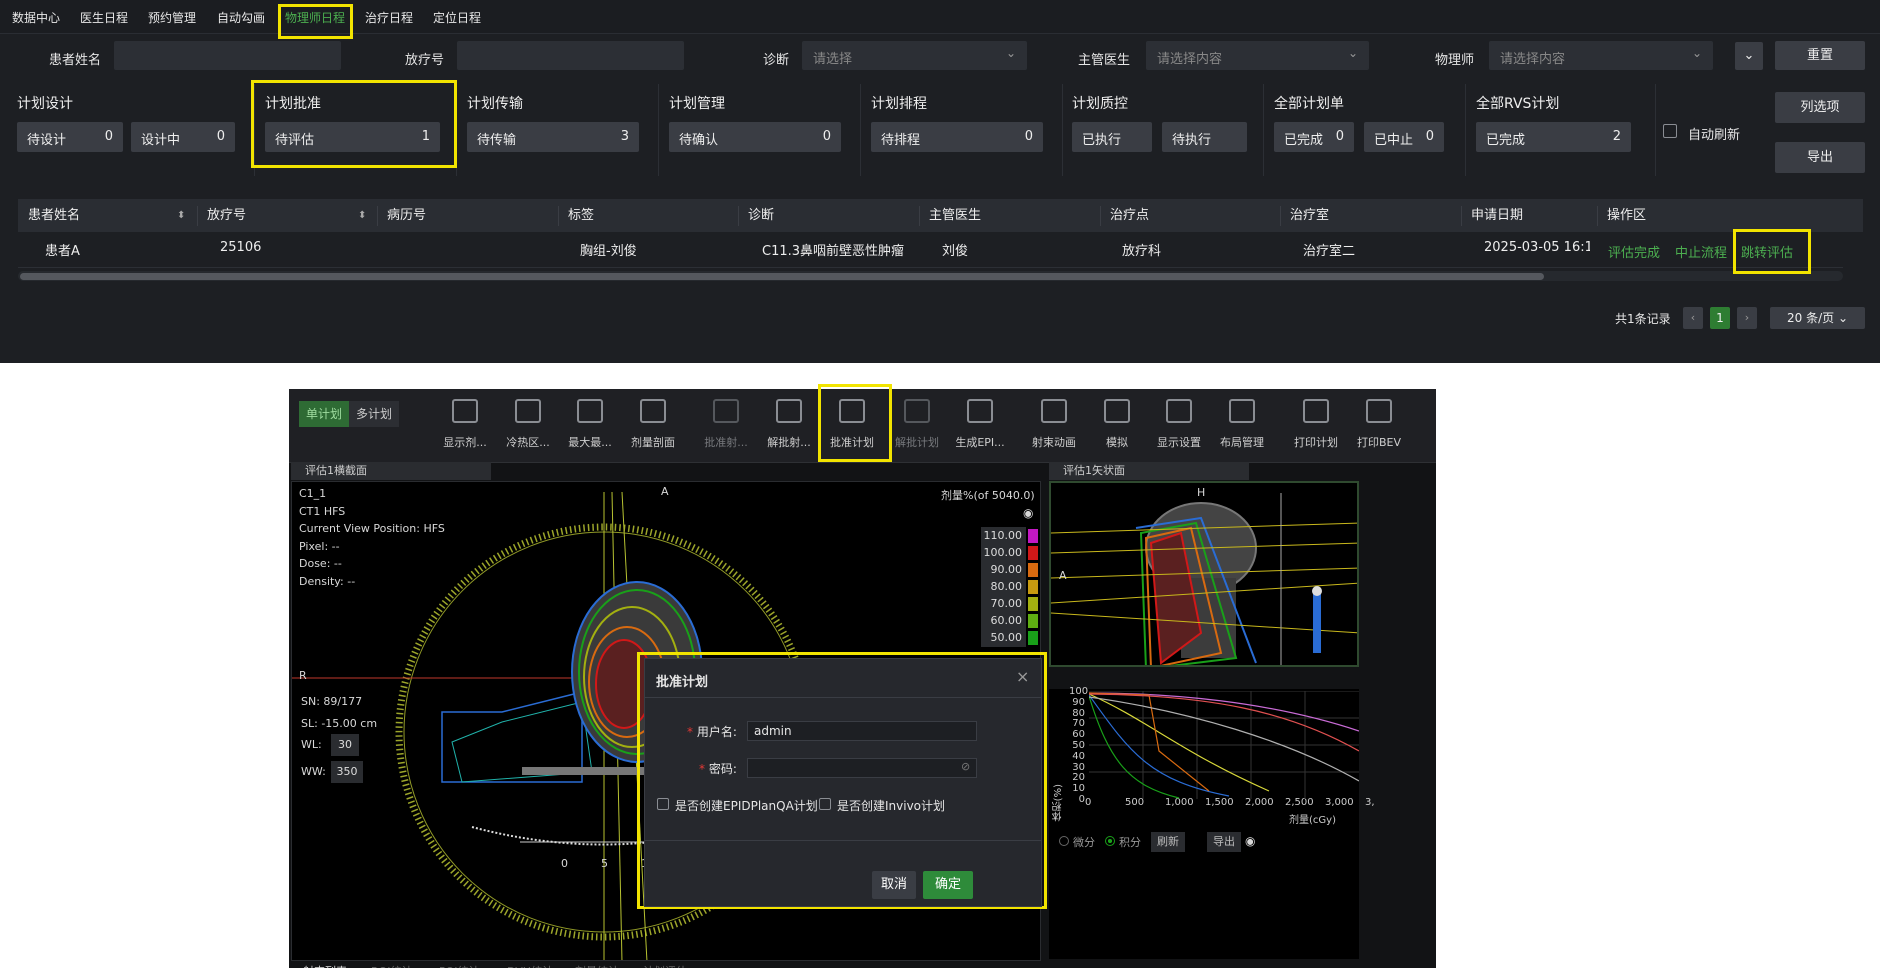 This screenshot has height=968, width=1880. What do you see at coordinates (1309, 216) in the screenshot?
I see `column-header: 治疗室` at bounding box center [1309, 216].